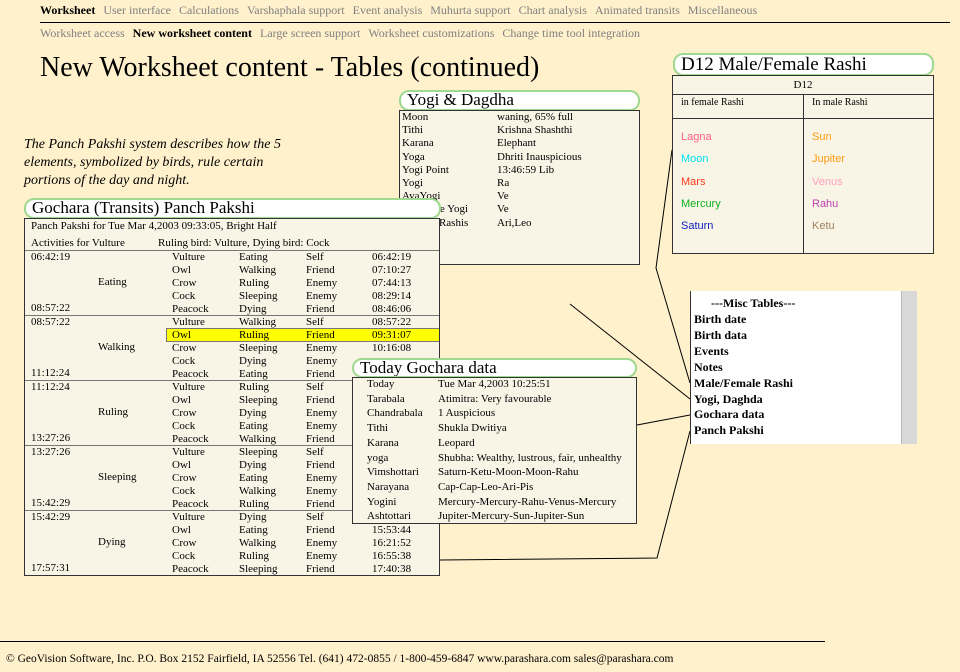 The height and width of the screenshot is (672, 960). What do you see at coordinates (494, 368) in the screenshot?
I see `gochara-title: Today Gochara data` at bounding box center [494, 368].